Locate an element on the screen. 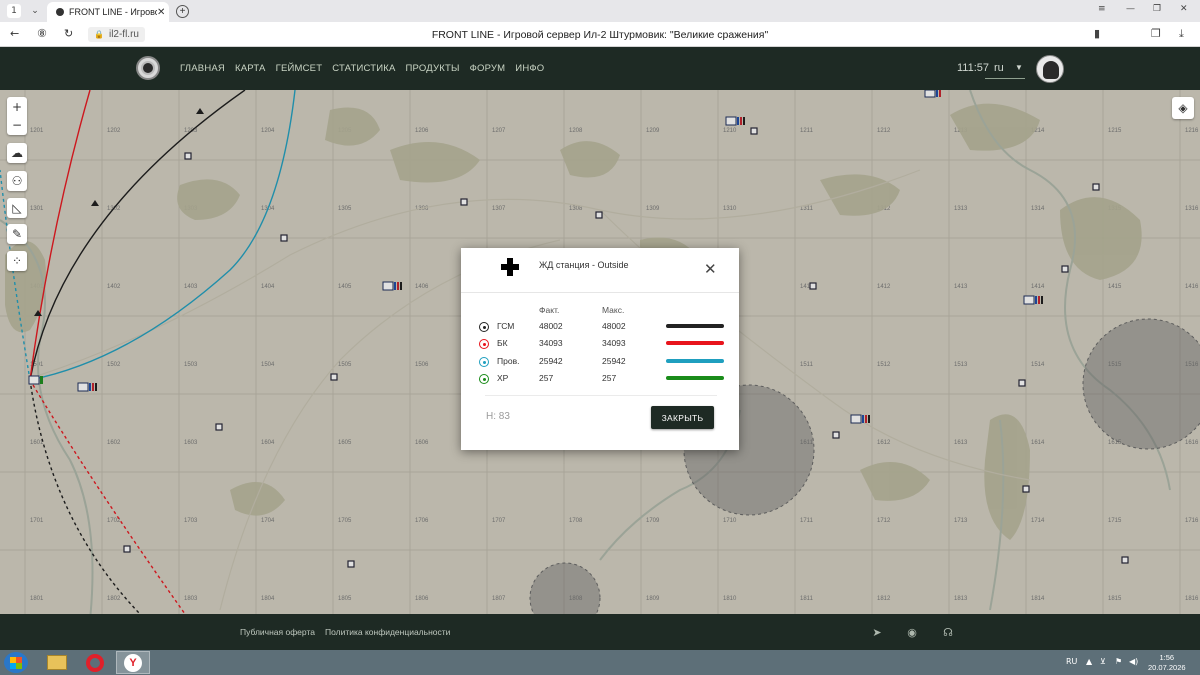  nav-item-home: ГЛАВНАЯ is located at coordinates (202, 68).